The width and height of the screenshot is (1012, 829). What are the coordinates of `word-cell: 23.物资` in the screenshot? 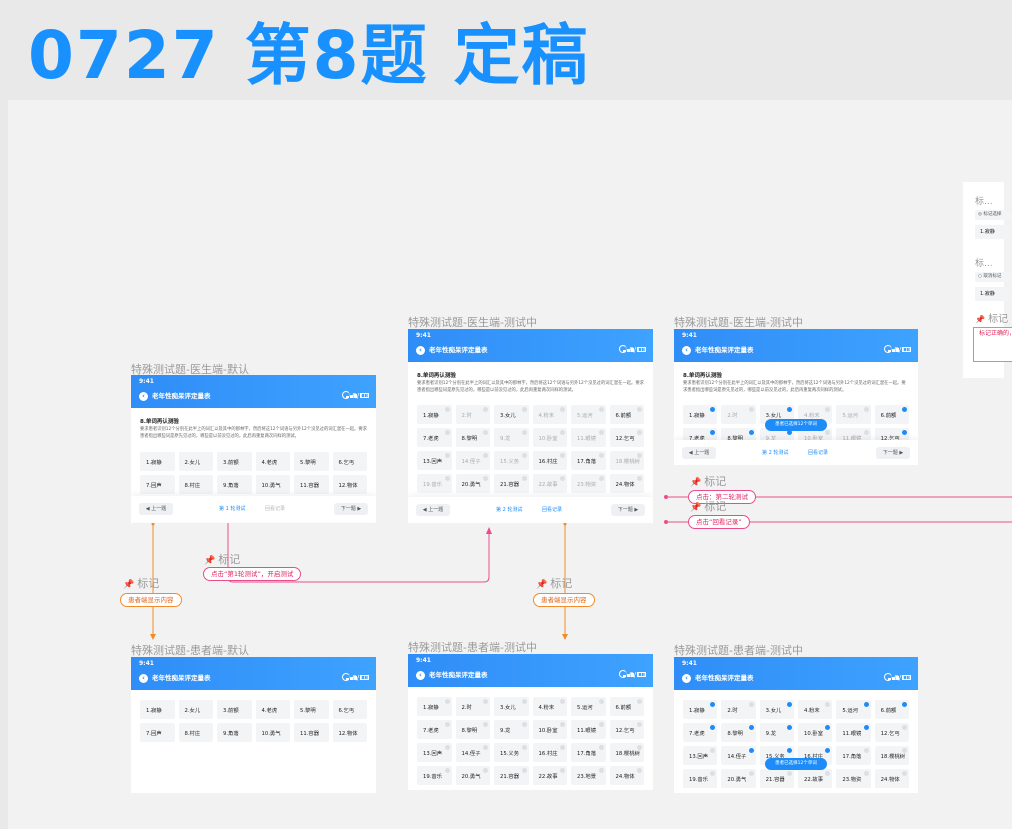 It's located at (588, 483).